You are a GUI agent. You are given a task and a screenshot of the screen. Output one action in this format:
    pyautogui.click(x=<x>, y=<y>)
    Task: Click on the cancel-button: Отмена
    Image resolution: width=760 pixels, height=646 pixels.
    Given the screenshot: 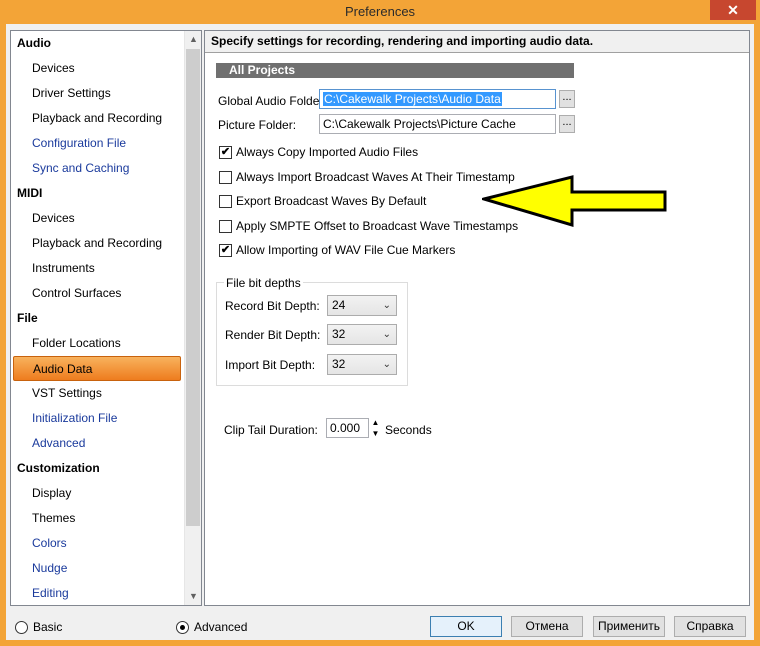 What is the action you would take?
    pyautogui.click(x=547, y=626)
    